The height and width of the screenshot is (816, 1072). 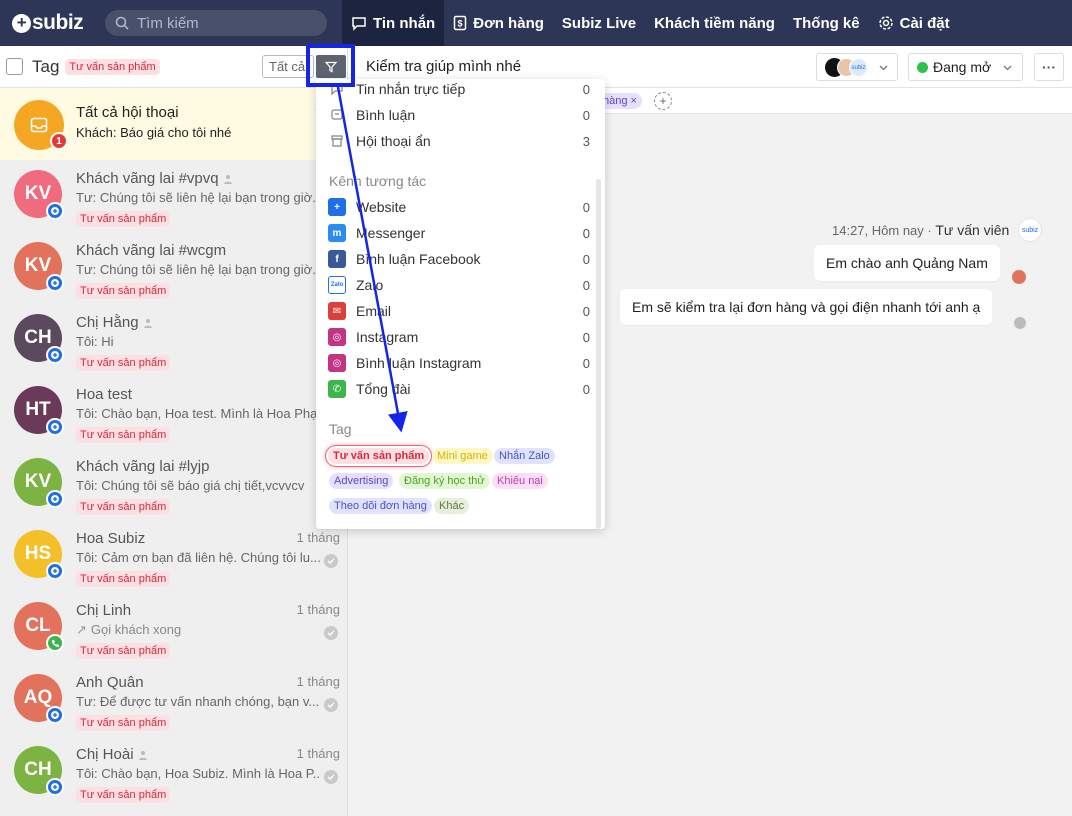 What do you see at coordinates (498, 23) in the screenshot?
I see `nav-orders: $ Đơn hàng` at bounding box center [498, 23].